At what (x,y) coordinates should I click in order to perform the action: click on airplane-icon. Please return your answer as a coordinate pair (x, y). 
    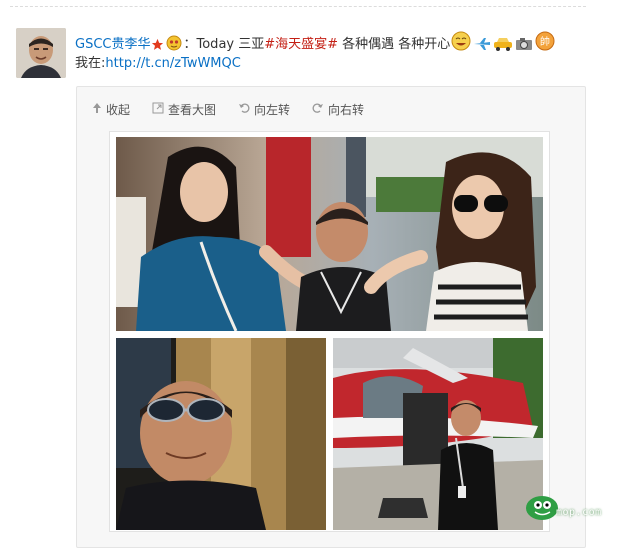
    Looking at the image, I should click on (482, 47).